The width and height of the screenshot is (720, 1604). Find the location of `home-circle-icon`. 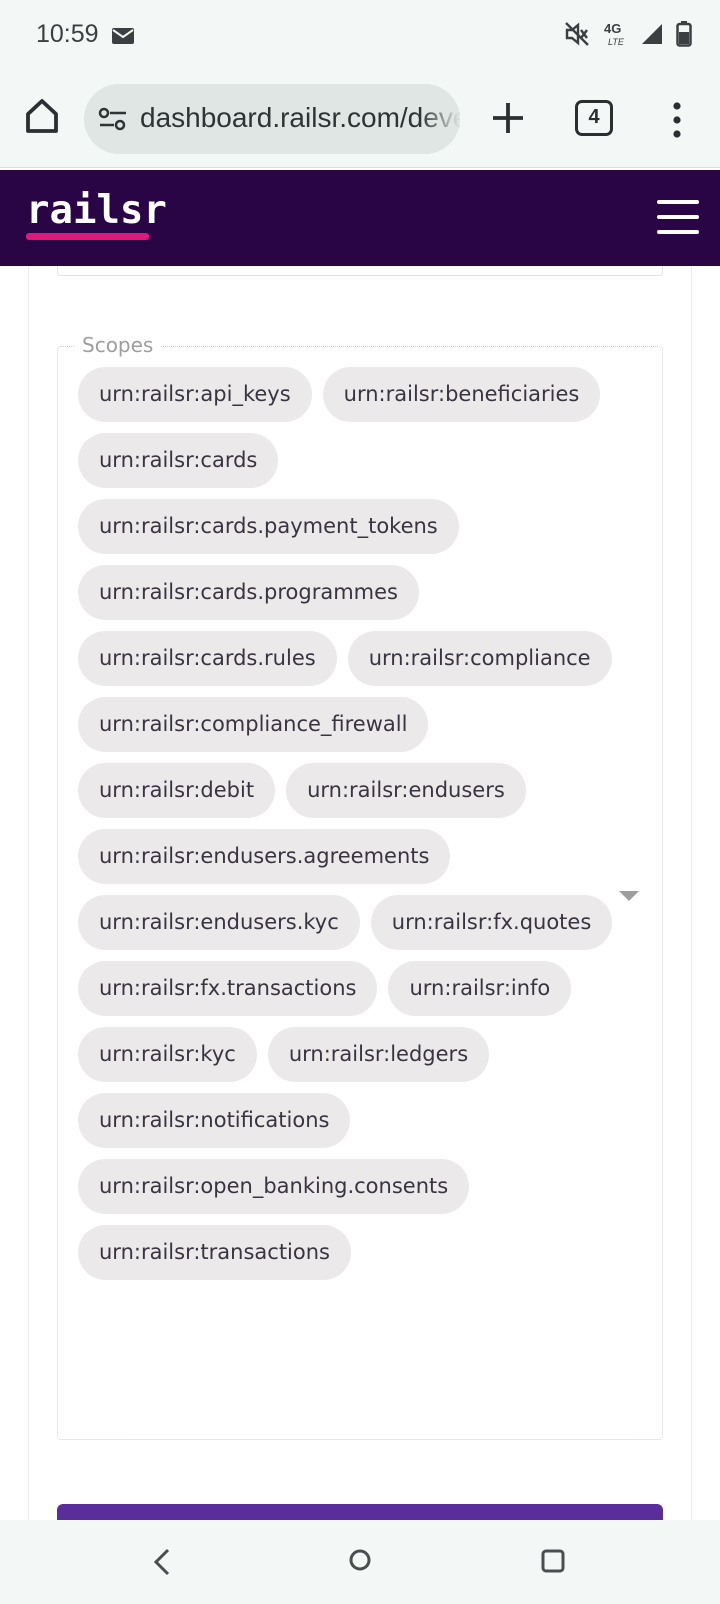

home-circle-icon is located at coordinates (360, 1562).